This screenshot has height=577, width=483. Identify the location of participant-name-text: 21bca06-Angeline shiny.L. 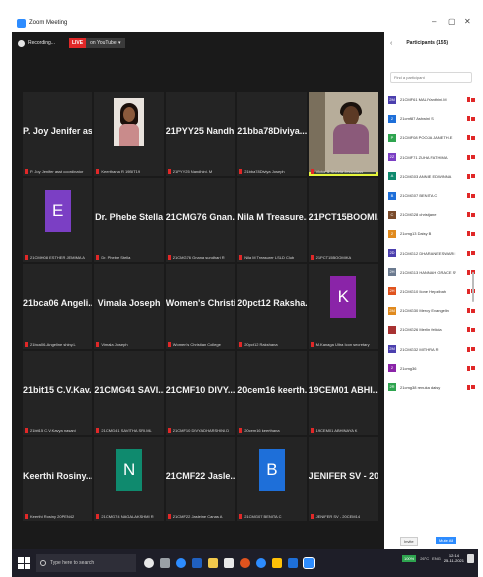
(53, 344).